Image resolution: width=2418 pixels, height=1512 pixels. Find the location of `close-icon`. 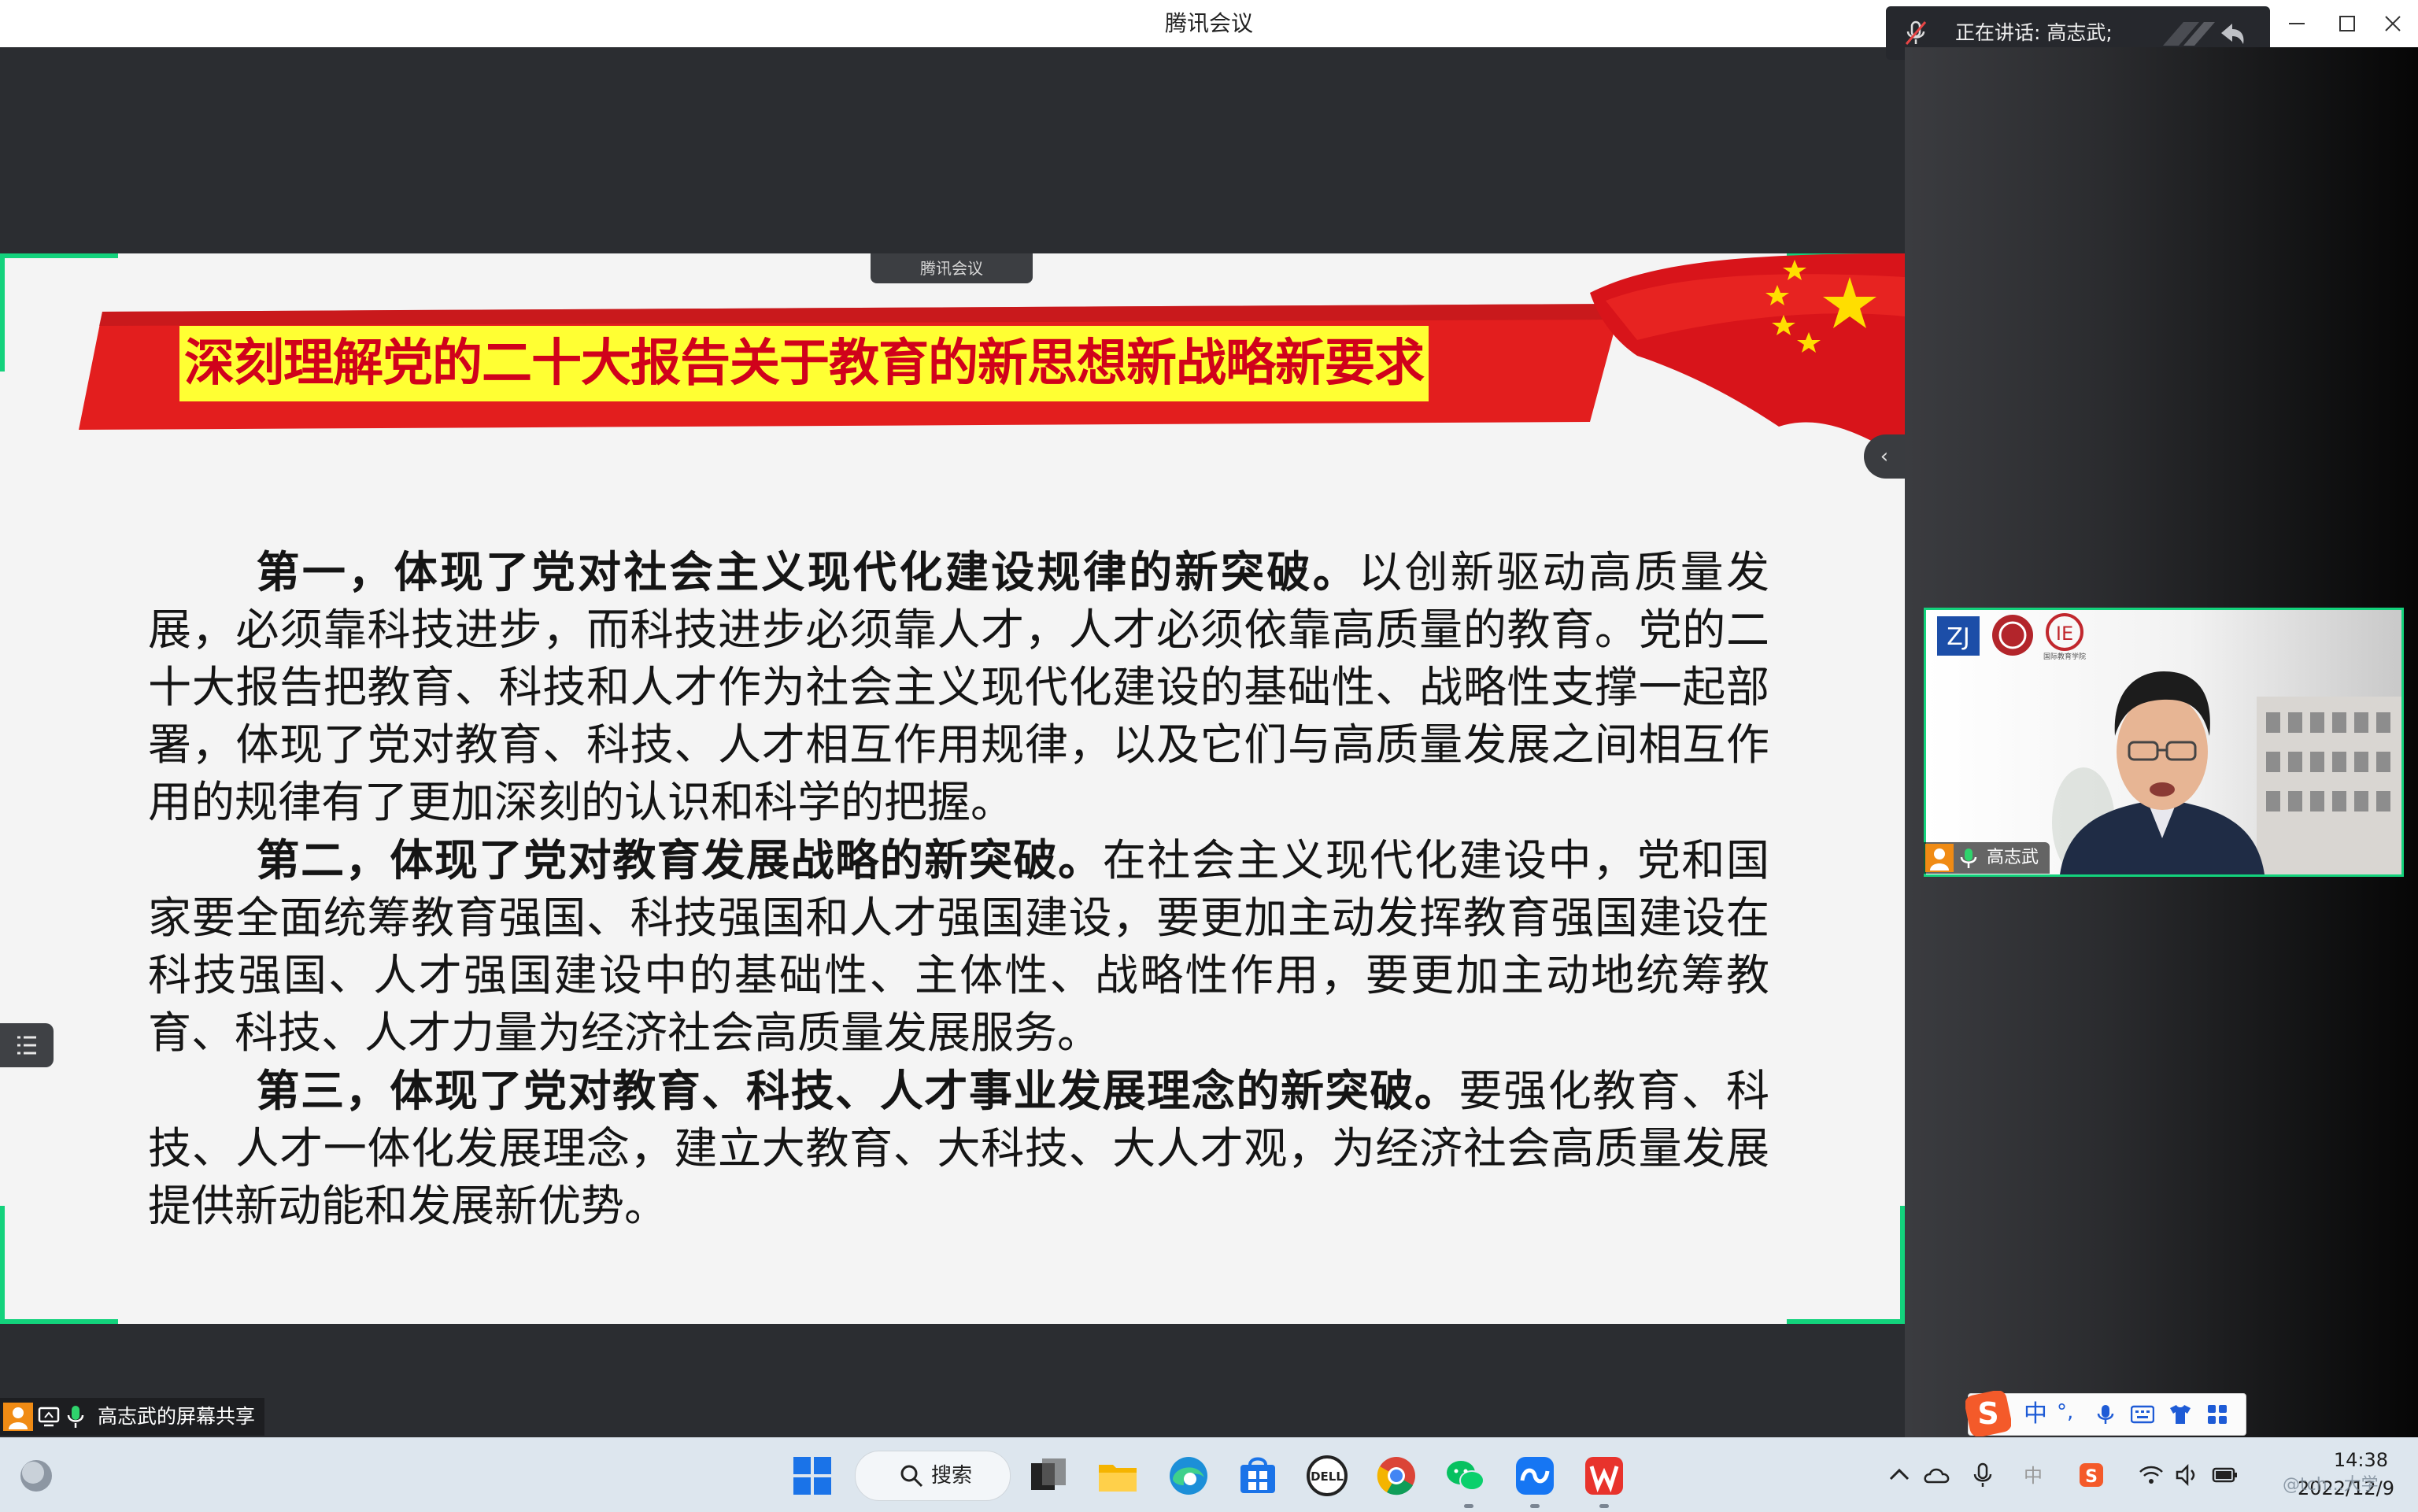

close-icon is located at coordinates (2393, 23).